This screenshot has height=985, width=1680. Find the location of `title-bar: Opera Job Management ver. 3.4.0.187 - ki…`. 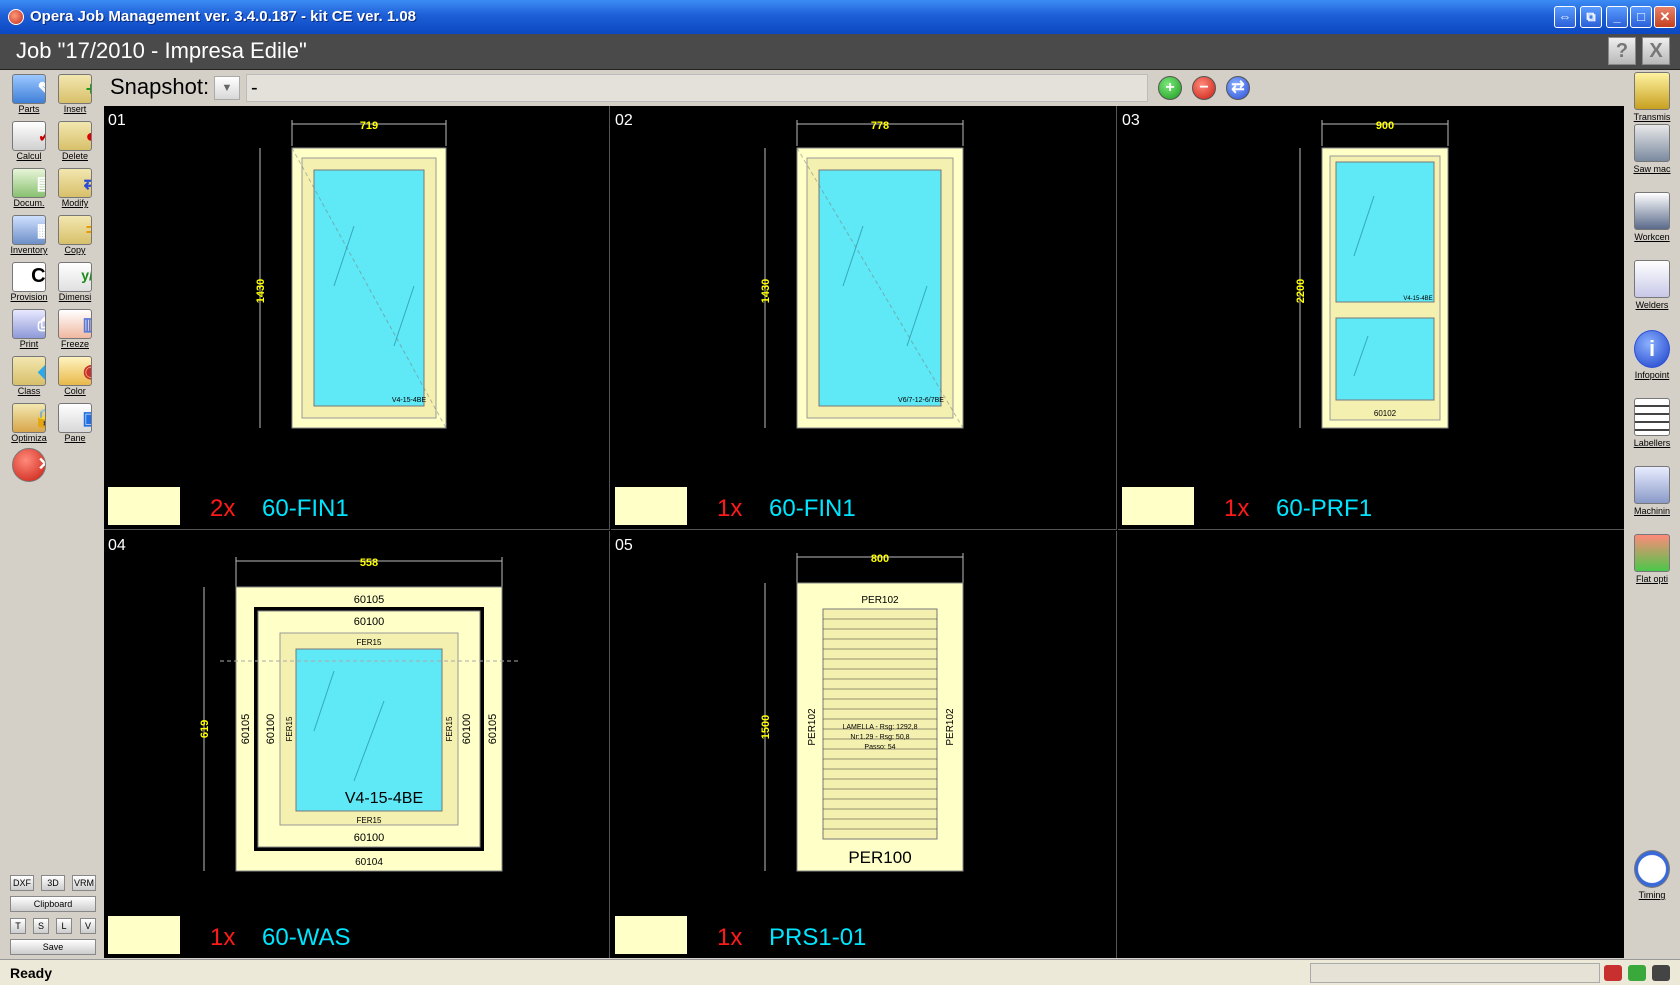

title-bar: Opera Job Management ver. 3.4.0.187 - ki… is located at coordinates (840, 17).